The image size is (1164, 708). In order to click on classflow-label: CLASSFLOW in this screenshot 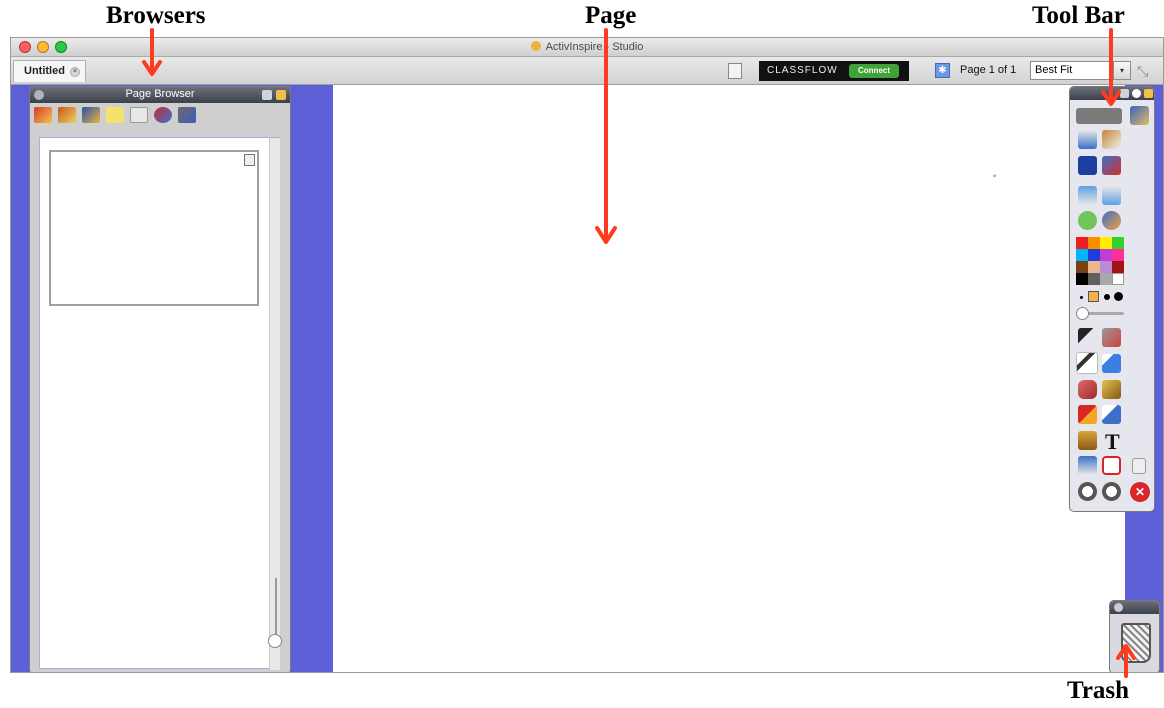, I will do `click(802, 70)`.